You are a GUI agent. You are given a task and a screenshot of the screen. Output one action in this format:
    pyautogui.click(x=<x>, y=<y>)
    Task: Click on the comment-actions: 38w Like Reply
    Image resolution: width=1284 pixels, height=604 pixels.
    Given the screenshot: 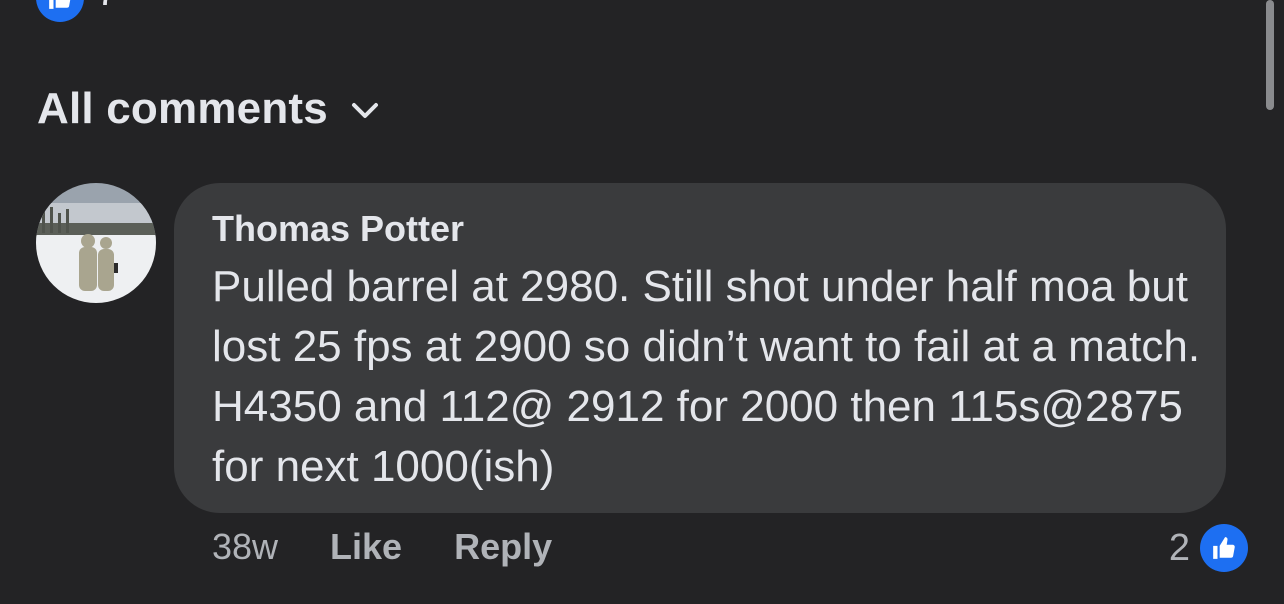 What is the action you would take?
    pyautogui.click(x=408, y=547)
    